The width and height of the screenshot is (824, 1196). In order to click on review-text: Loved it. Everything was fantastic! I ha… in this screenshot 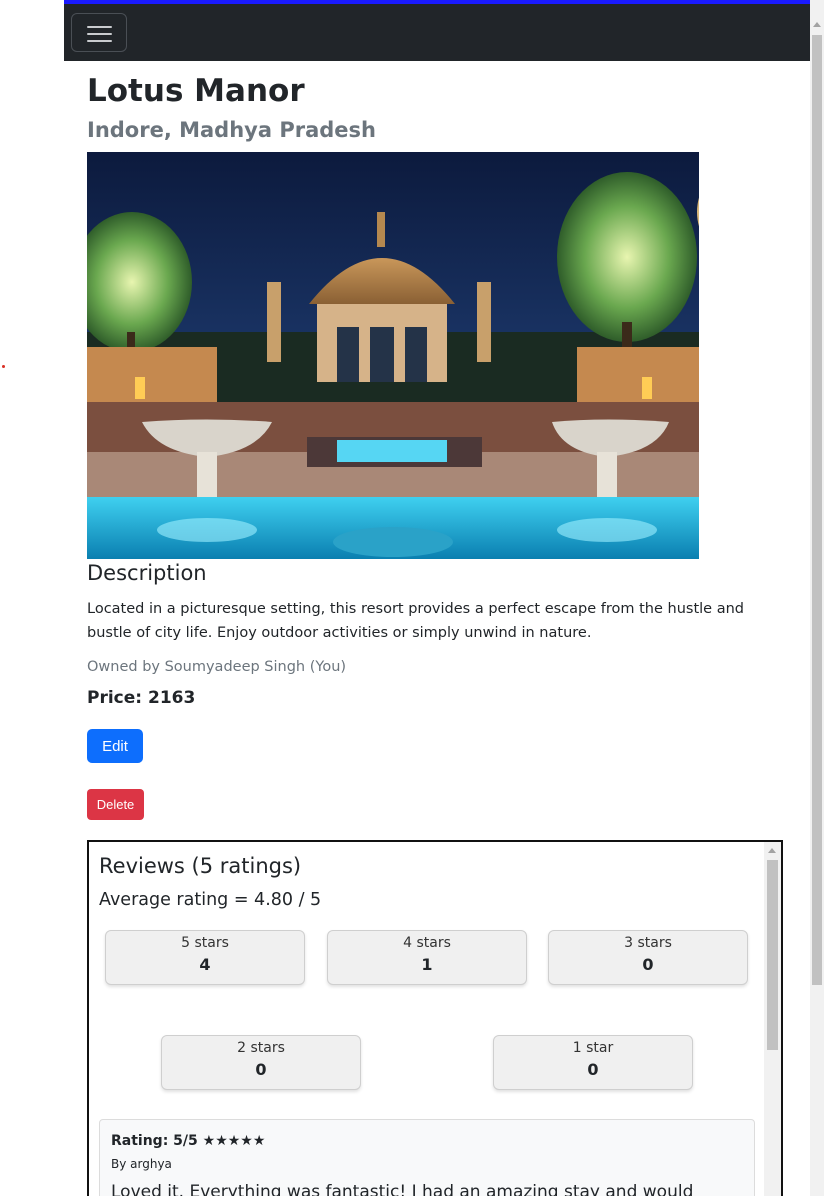, I will do `click(402, 1189)`.